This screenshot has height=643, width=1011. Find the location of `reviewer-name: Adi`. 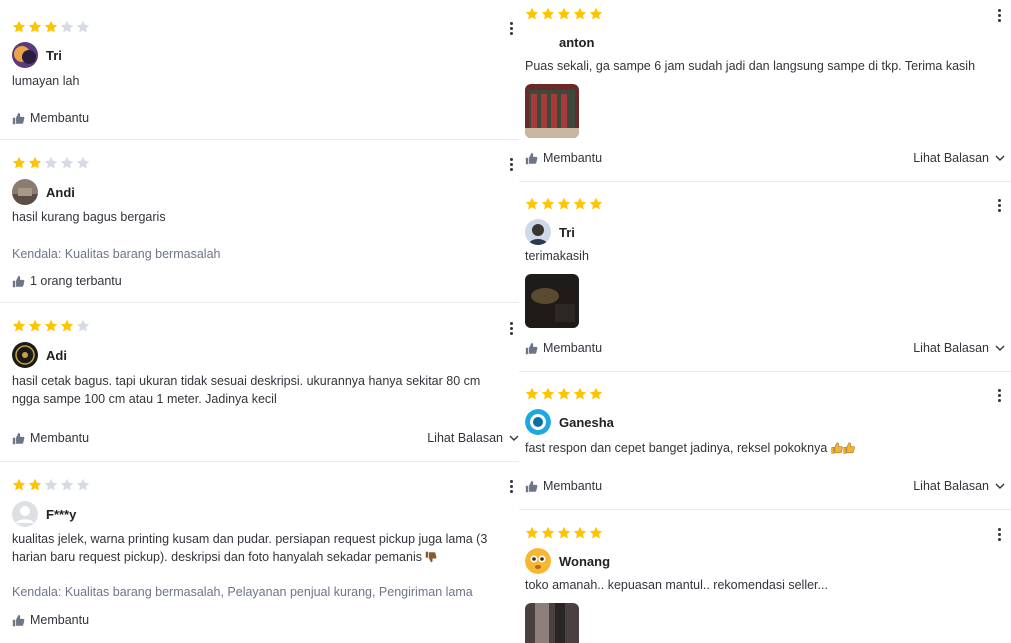

reviewer-name: Adi is located at coordinates (56, 355).